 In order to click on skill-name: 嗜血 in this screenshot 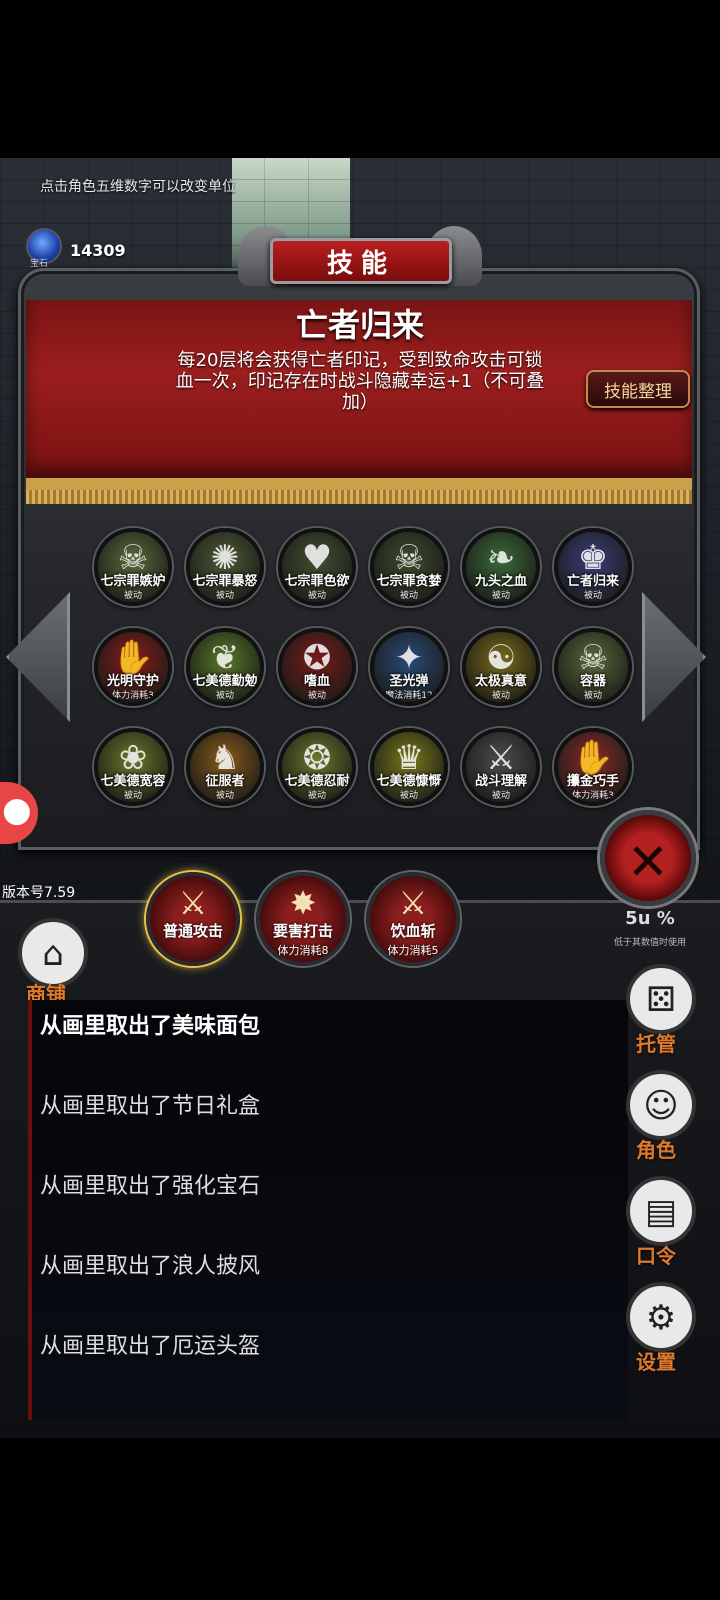, I will do `click(316, 681)`.